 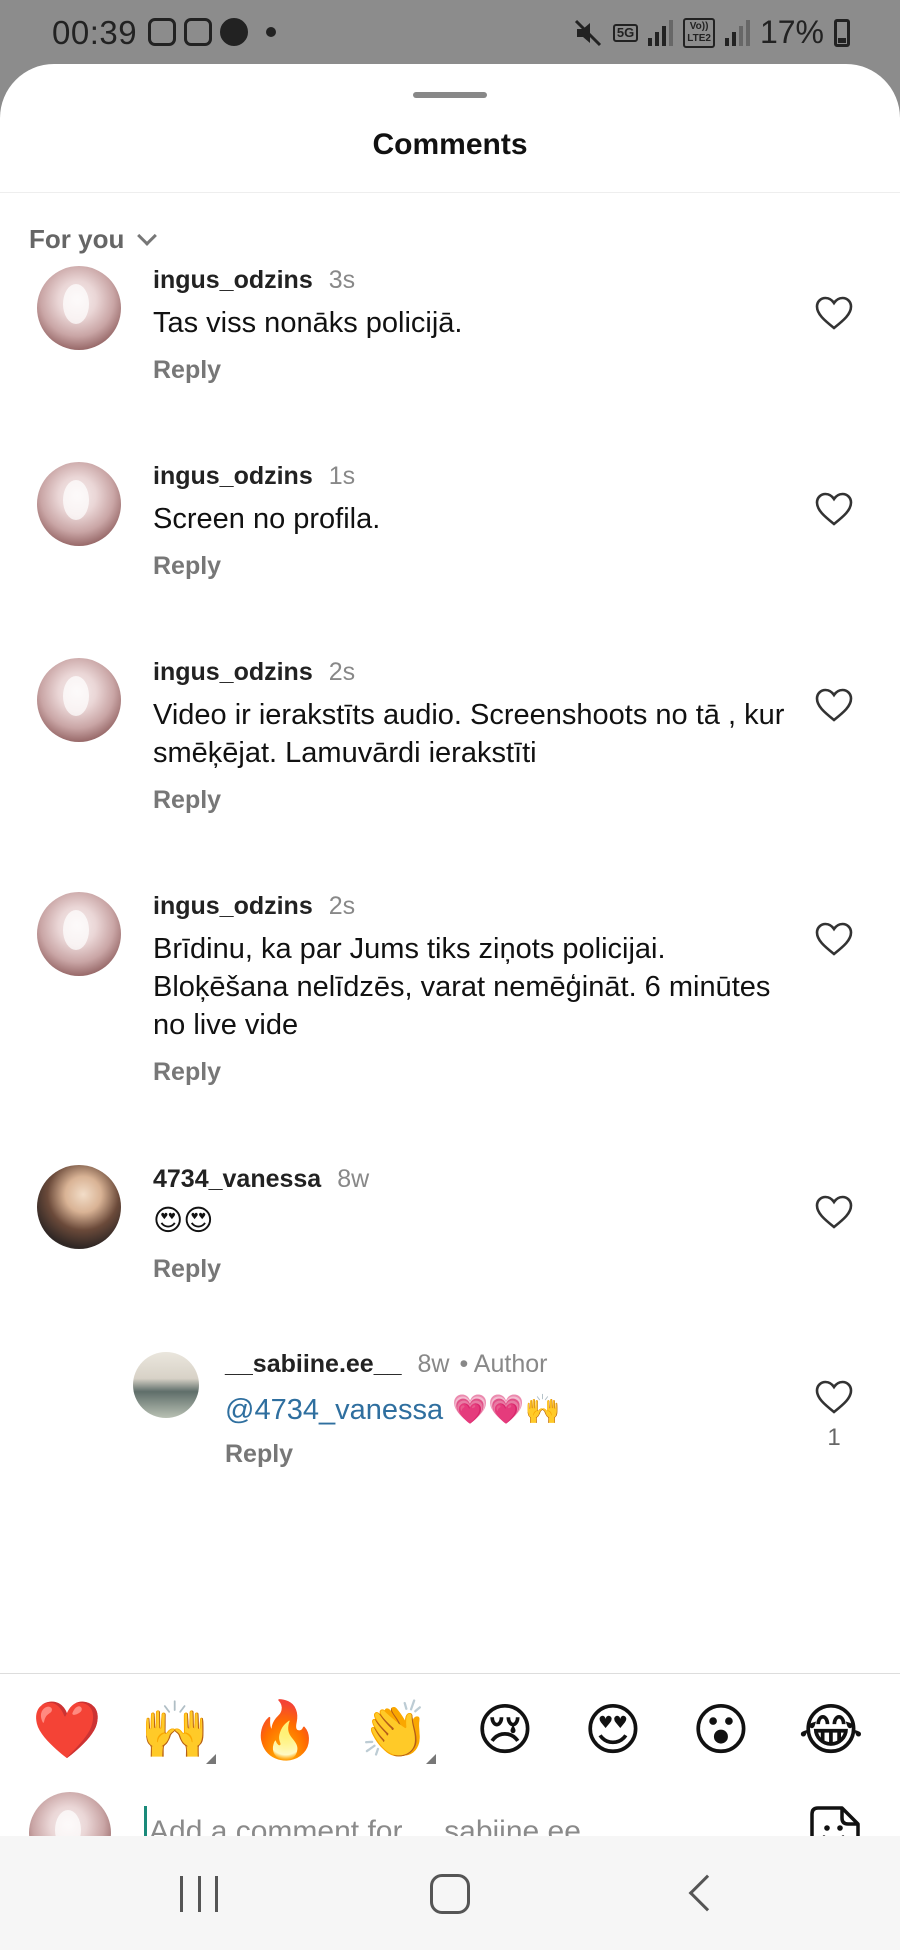 I want to click on comment-text: Tas viss nonāks policijā., so click(x=308, y=323).